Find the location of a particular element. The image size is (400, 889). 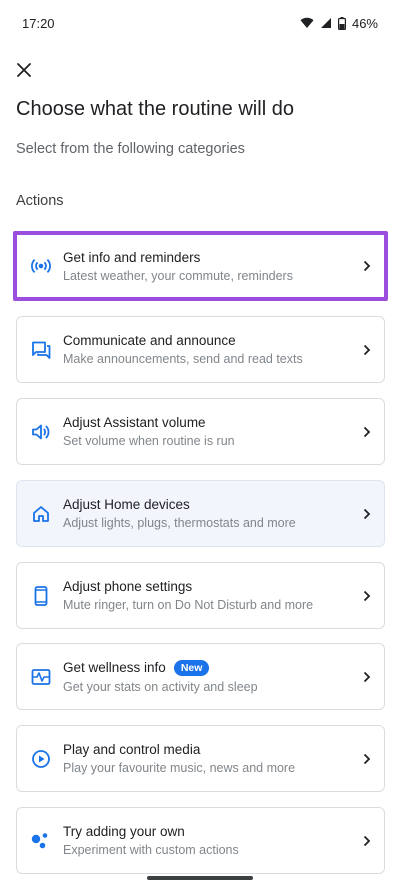

action-title: Get info and reminders is located at coordinates (132, 257).